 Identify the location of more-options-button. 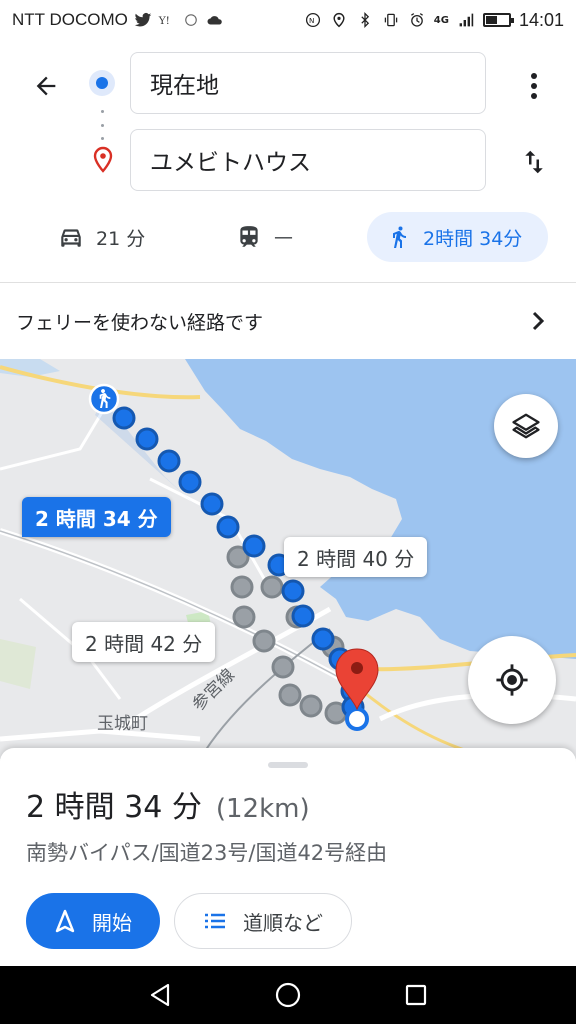
(534, 86).